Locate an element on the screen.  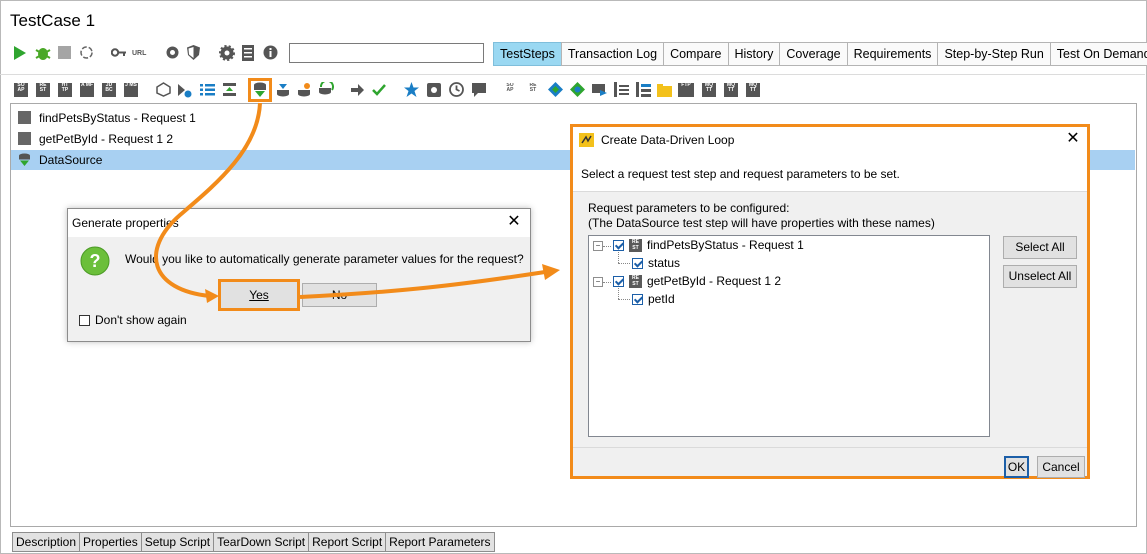
search-input is located at coordinates (386, 53).